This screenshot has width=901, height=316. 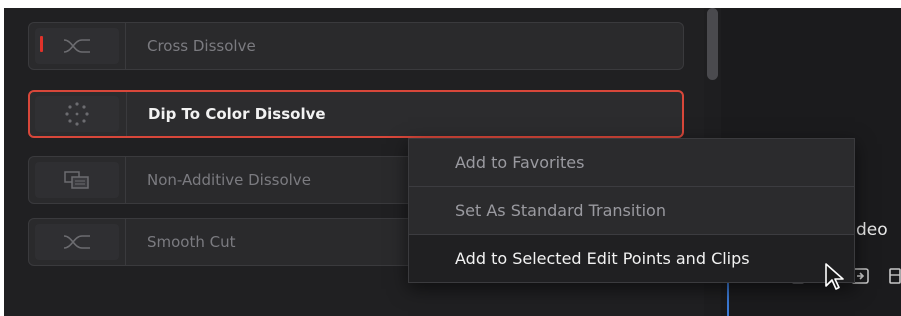 I want to click on transition-label: Cross Dissolve, so click(x=201, y=46).